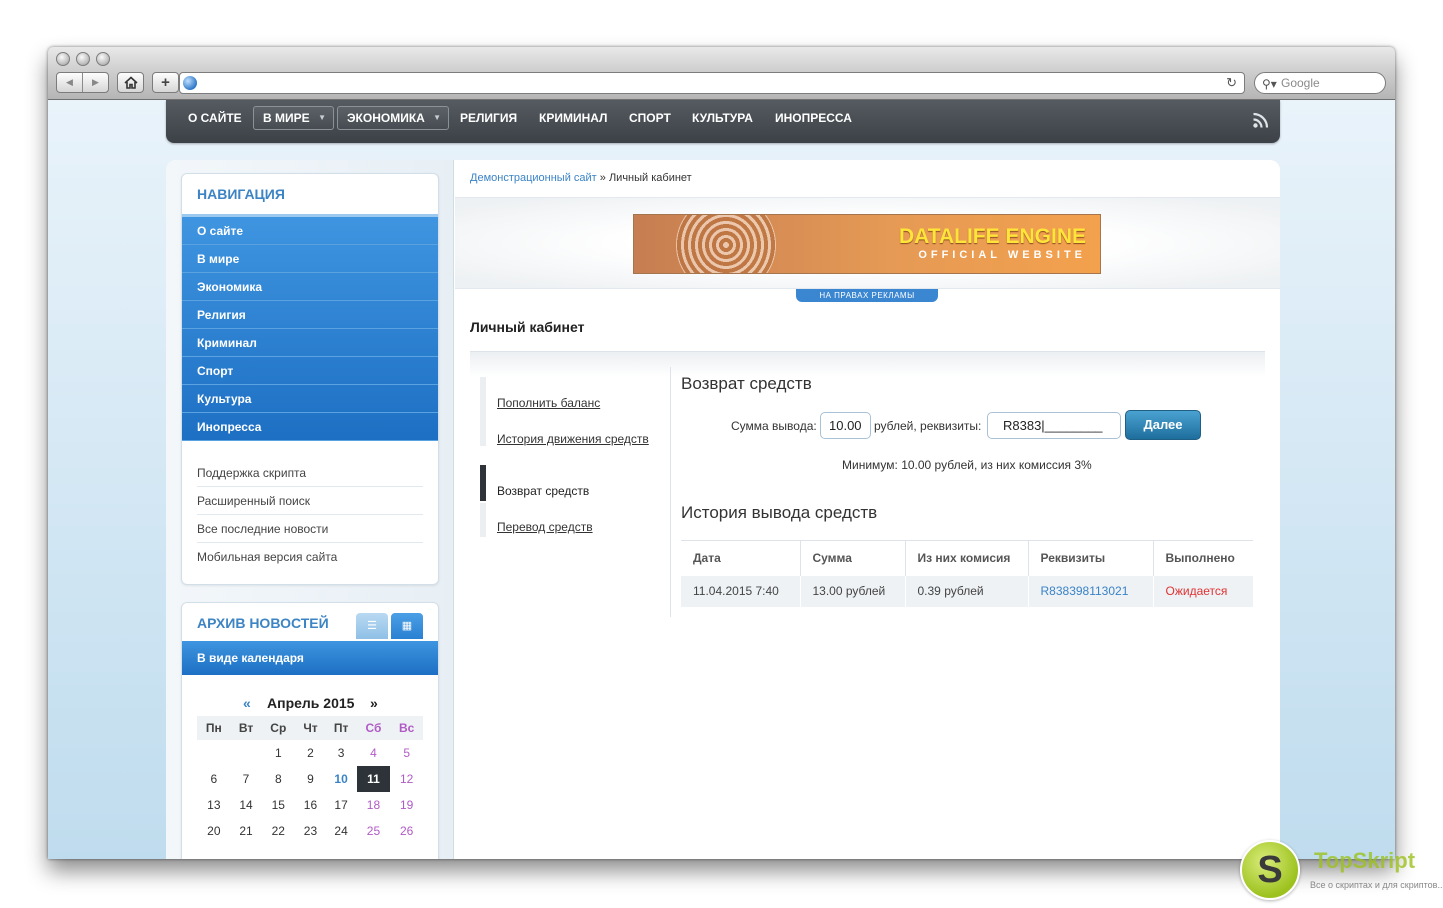  Describe the element at coordinates (407, 779) in the screenshot. I see `calendar-day: 12` at that location.